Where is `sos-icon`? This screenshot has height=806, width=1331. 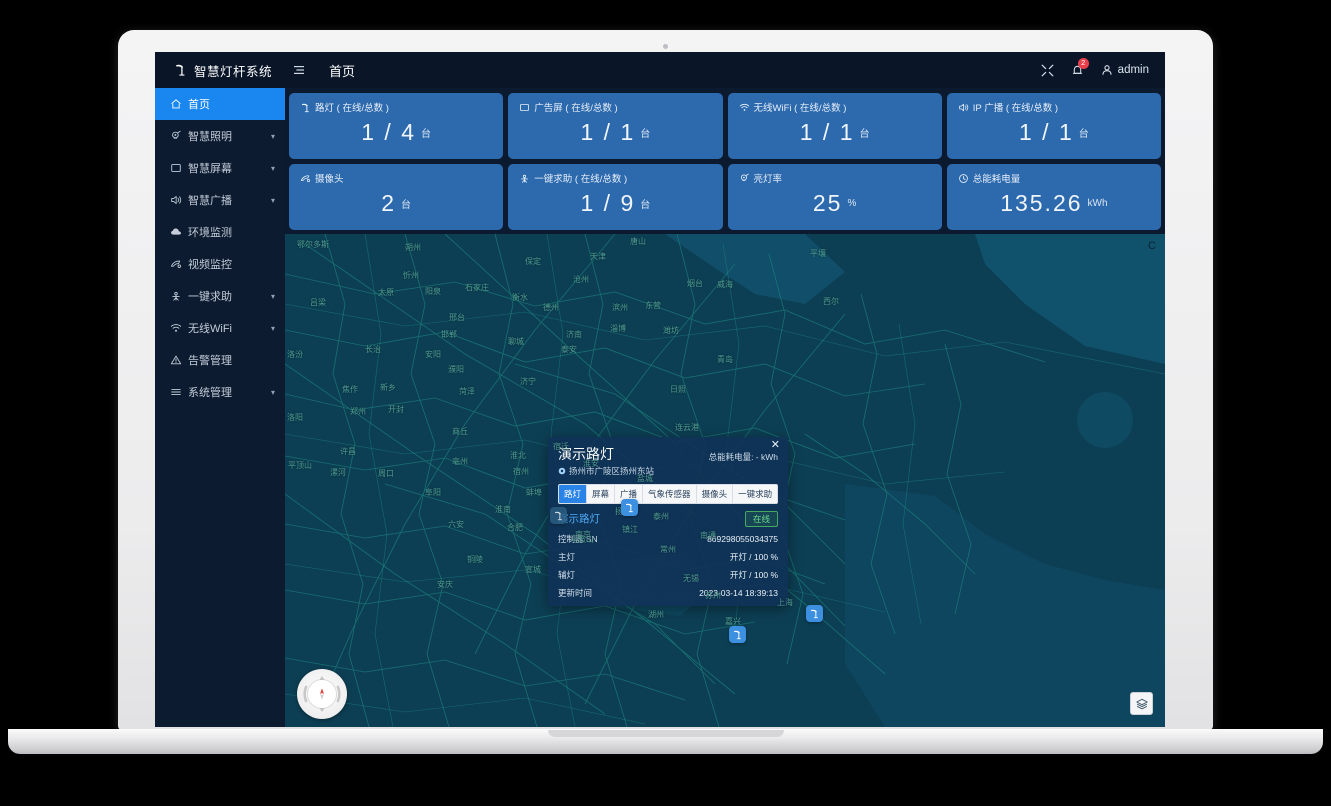 sos-icon is located at coordinates (524, 178).